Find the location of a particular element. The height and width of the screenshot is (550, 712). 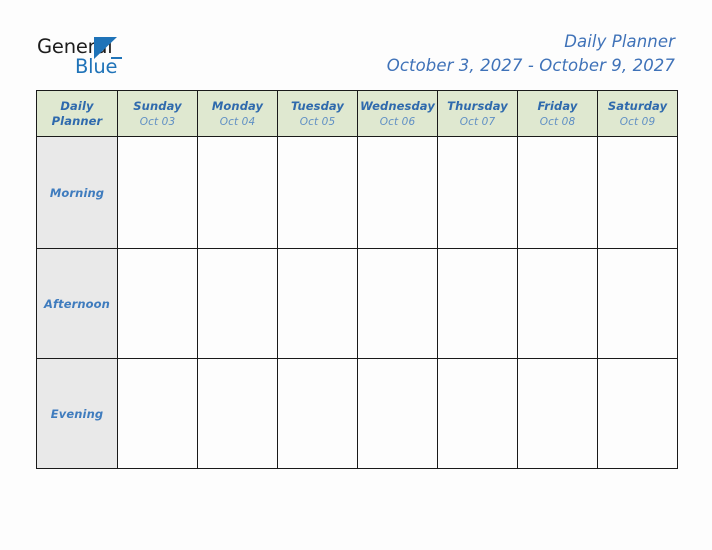

slot-label-text: Evening is located at coordinates (77, 413).